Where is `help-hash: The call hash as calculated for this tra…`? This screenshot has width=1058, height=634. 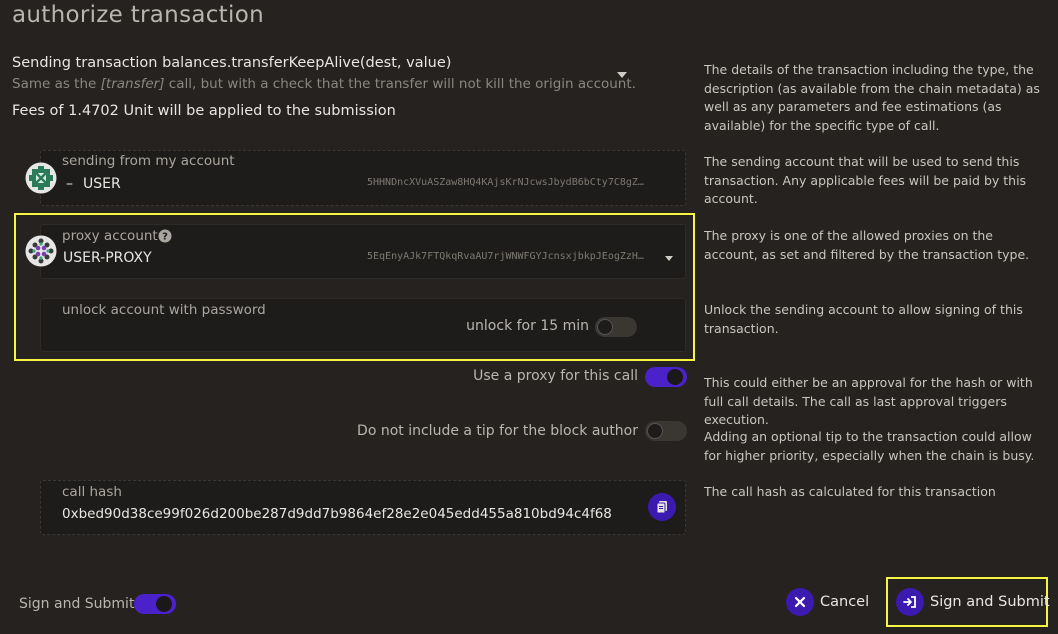 help-hash: The call hash as calculated for this tra… is located at coordinates (850, 491).